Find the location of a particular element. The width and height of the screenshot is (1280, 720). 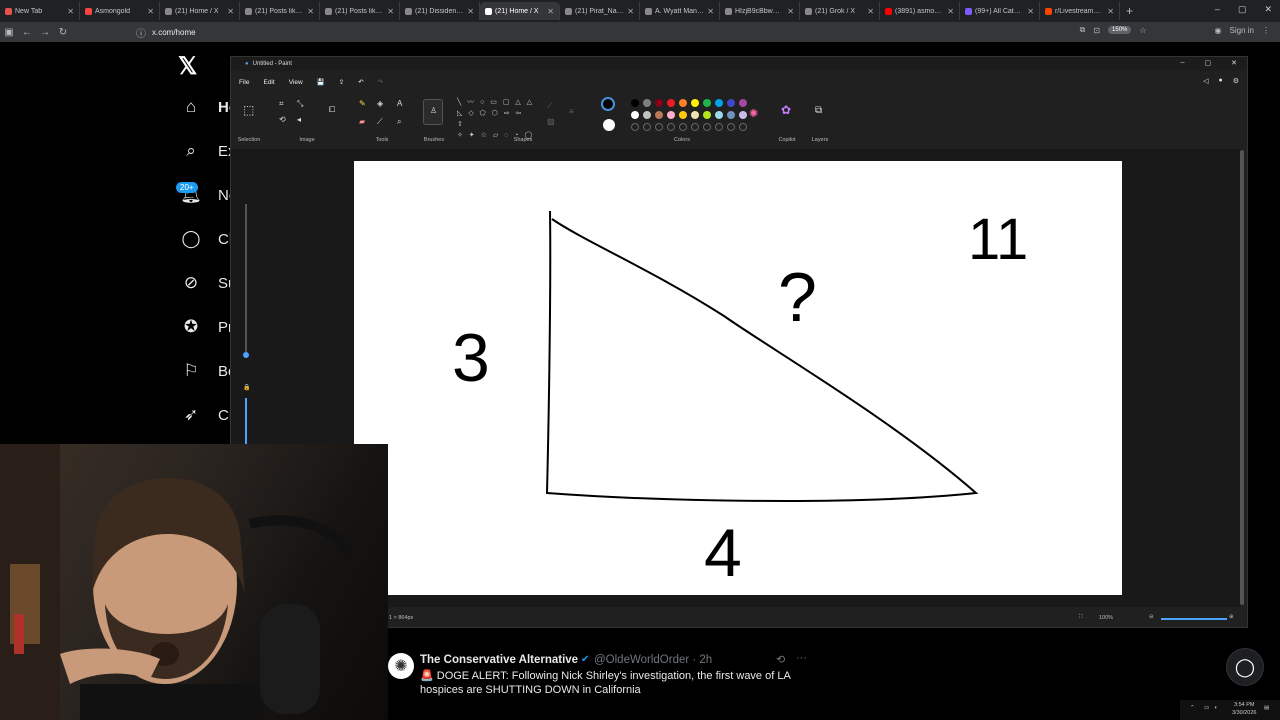

pencil-icon: ✎ is located at coordinates (362, 103).